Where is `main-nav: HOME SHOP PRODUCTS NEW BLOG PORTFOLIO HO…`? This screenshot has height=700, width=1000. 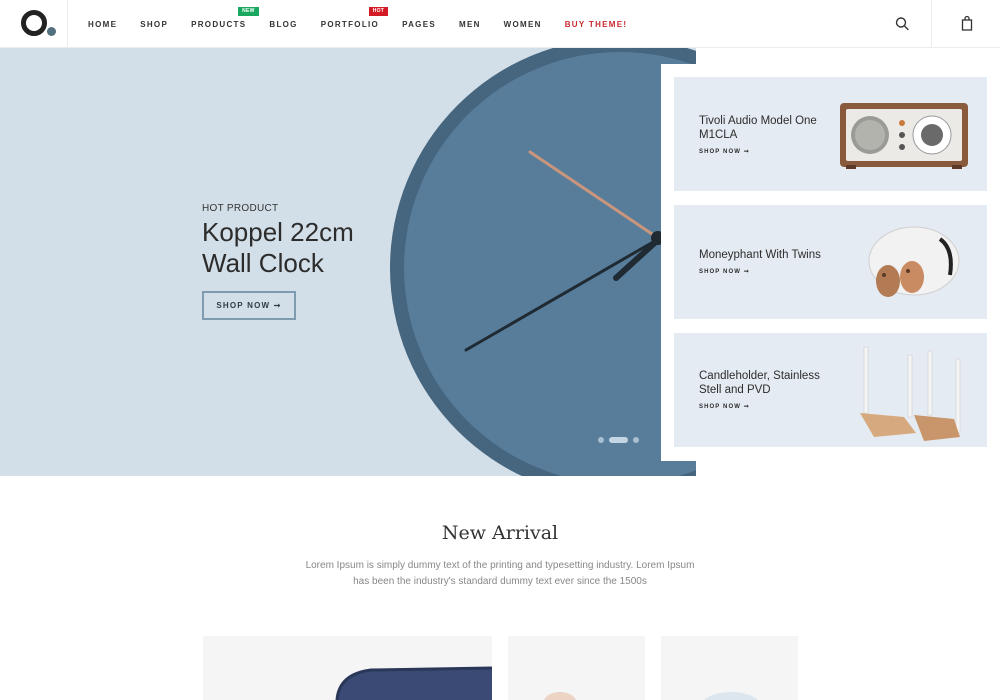 main-nav: HOME SHOP PRODUCTS NEW BLOG PORTFOLIO HO… is located at coordinates (369, 24).